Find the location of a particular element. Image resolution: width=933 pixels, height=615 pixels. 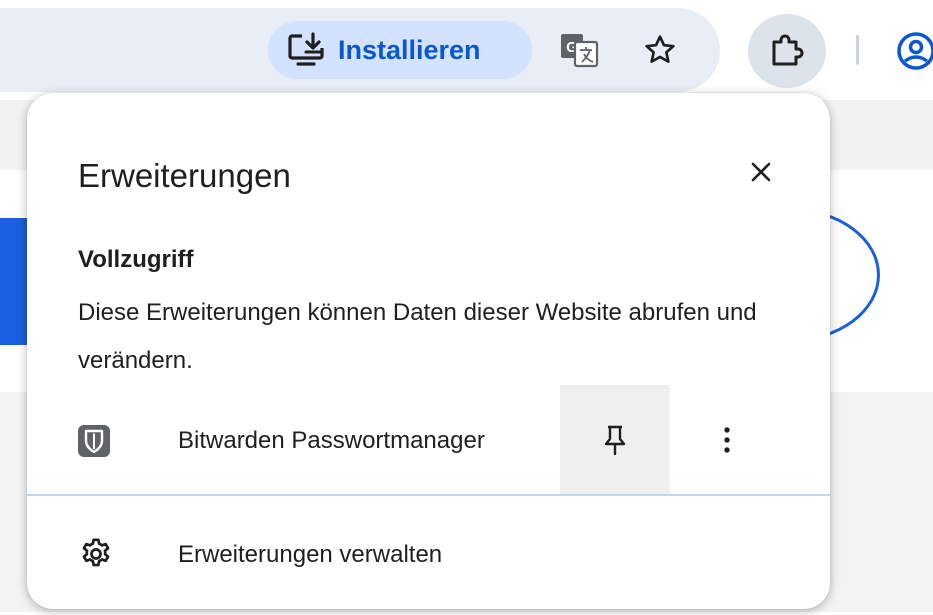

profile-icon is located at coordinates (913, 51).